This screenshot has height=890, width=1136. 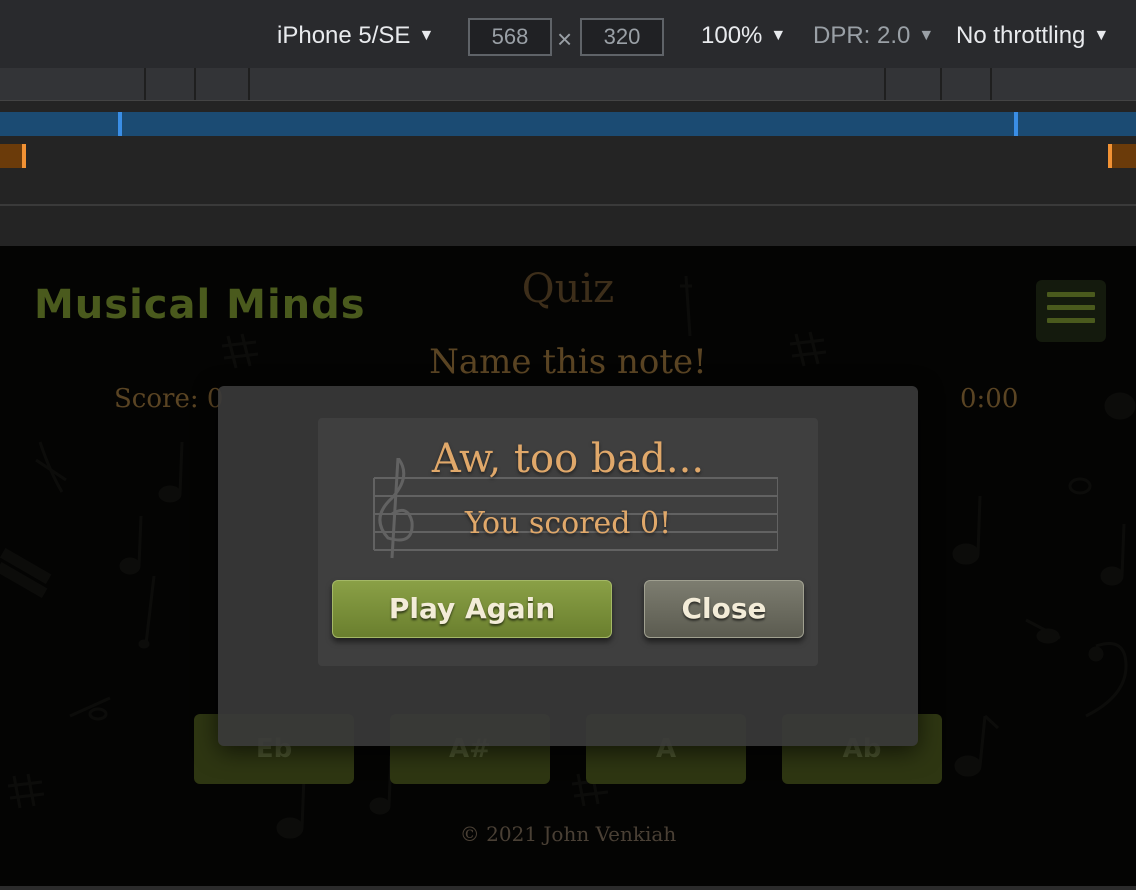 What do you see at coordinates (344, 35) in the screenshot?
I see `device-label: iPhone 5/SE` at bounding box center [344, 35].